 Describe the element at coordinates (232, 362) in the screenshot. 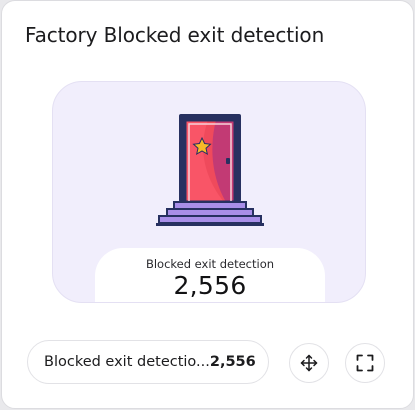

I see `metric-pill-value: 2,556` at that location.